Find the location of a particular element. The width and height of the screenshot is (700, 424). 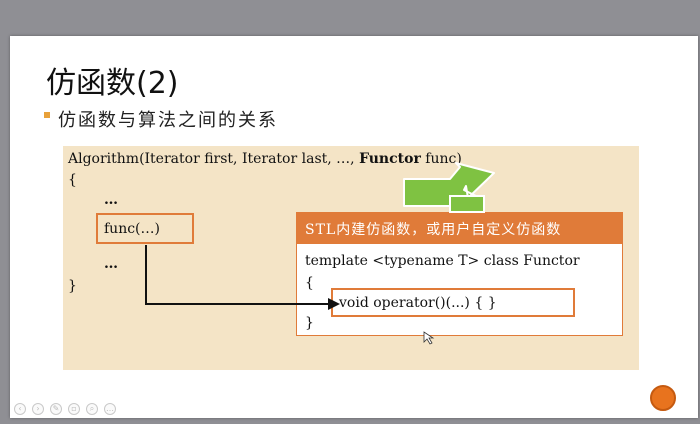

logo-icon is located at coordinates (663, 398).